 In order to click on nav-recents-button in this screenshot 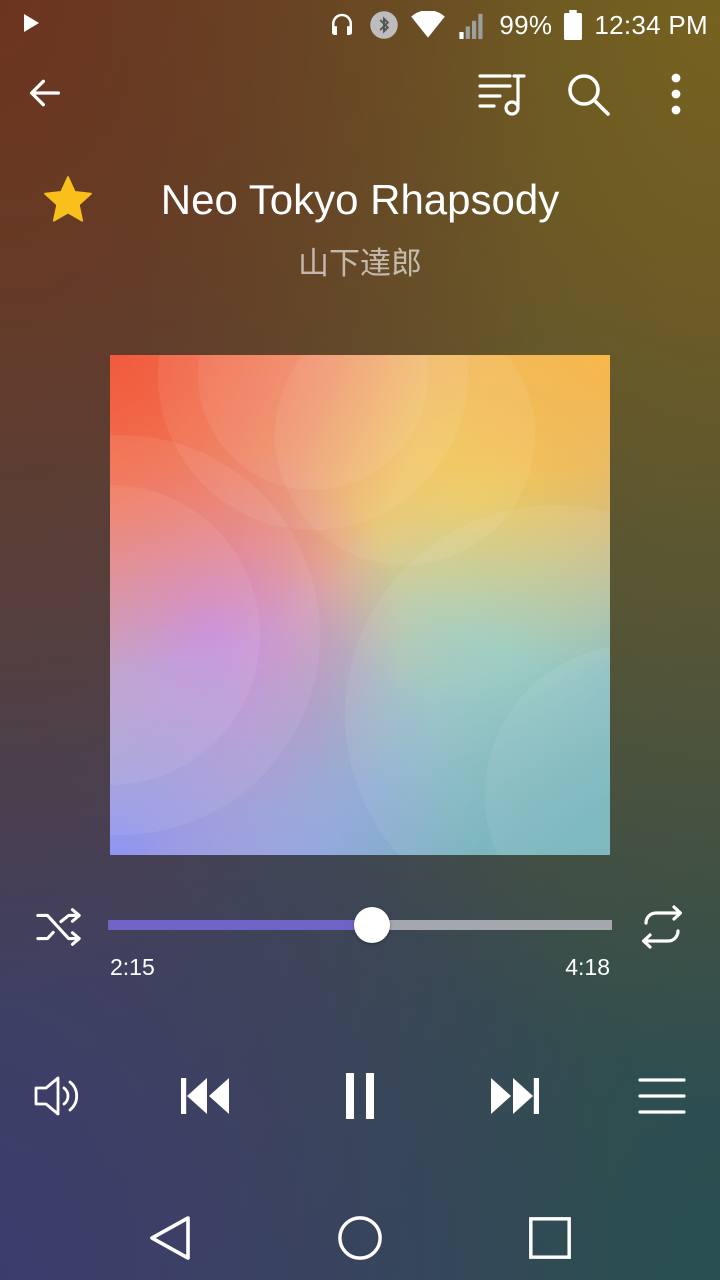, I will do `click(550, 1238)`.